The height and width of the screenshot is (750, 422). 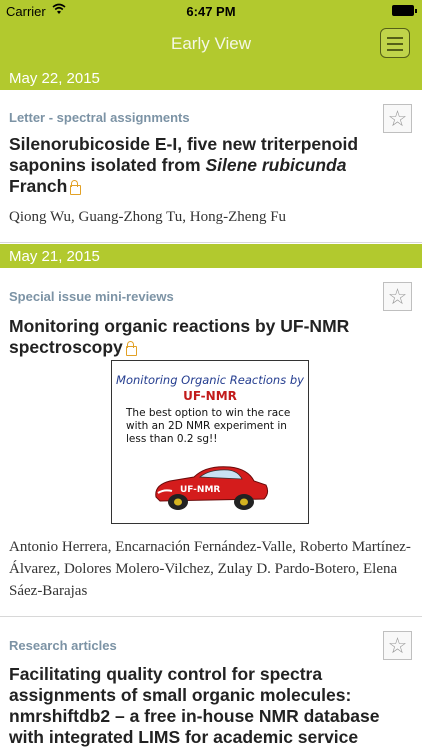 I want to click on status-bar: Carrier 6:47 PM, so click(x=211, y=11).